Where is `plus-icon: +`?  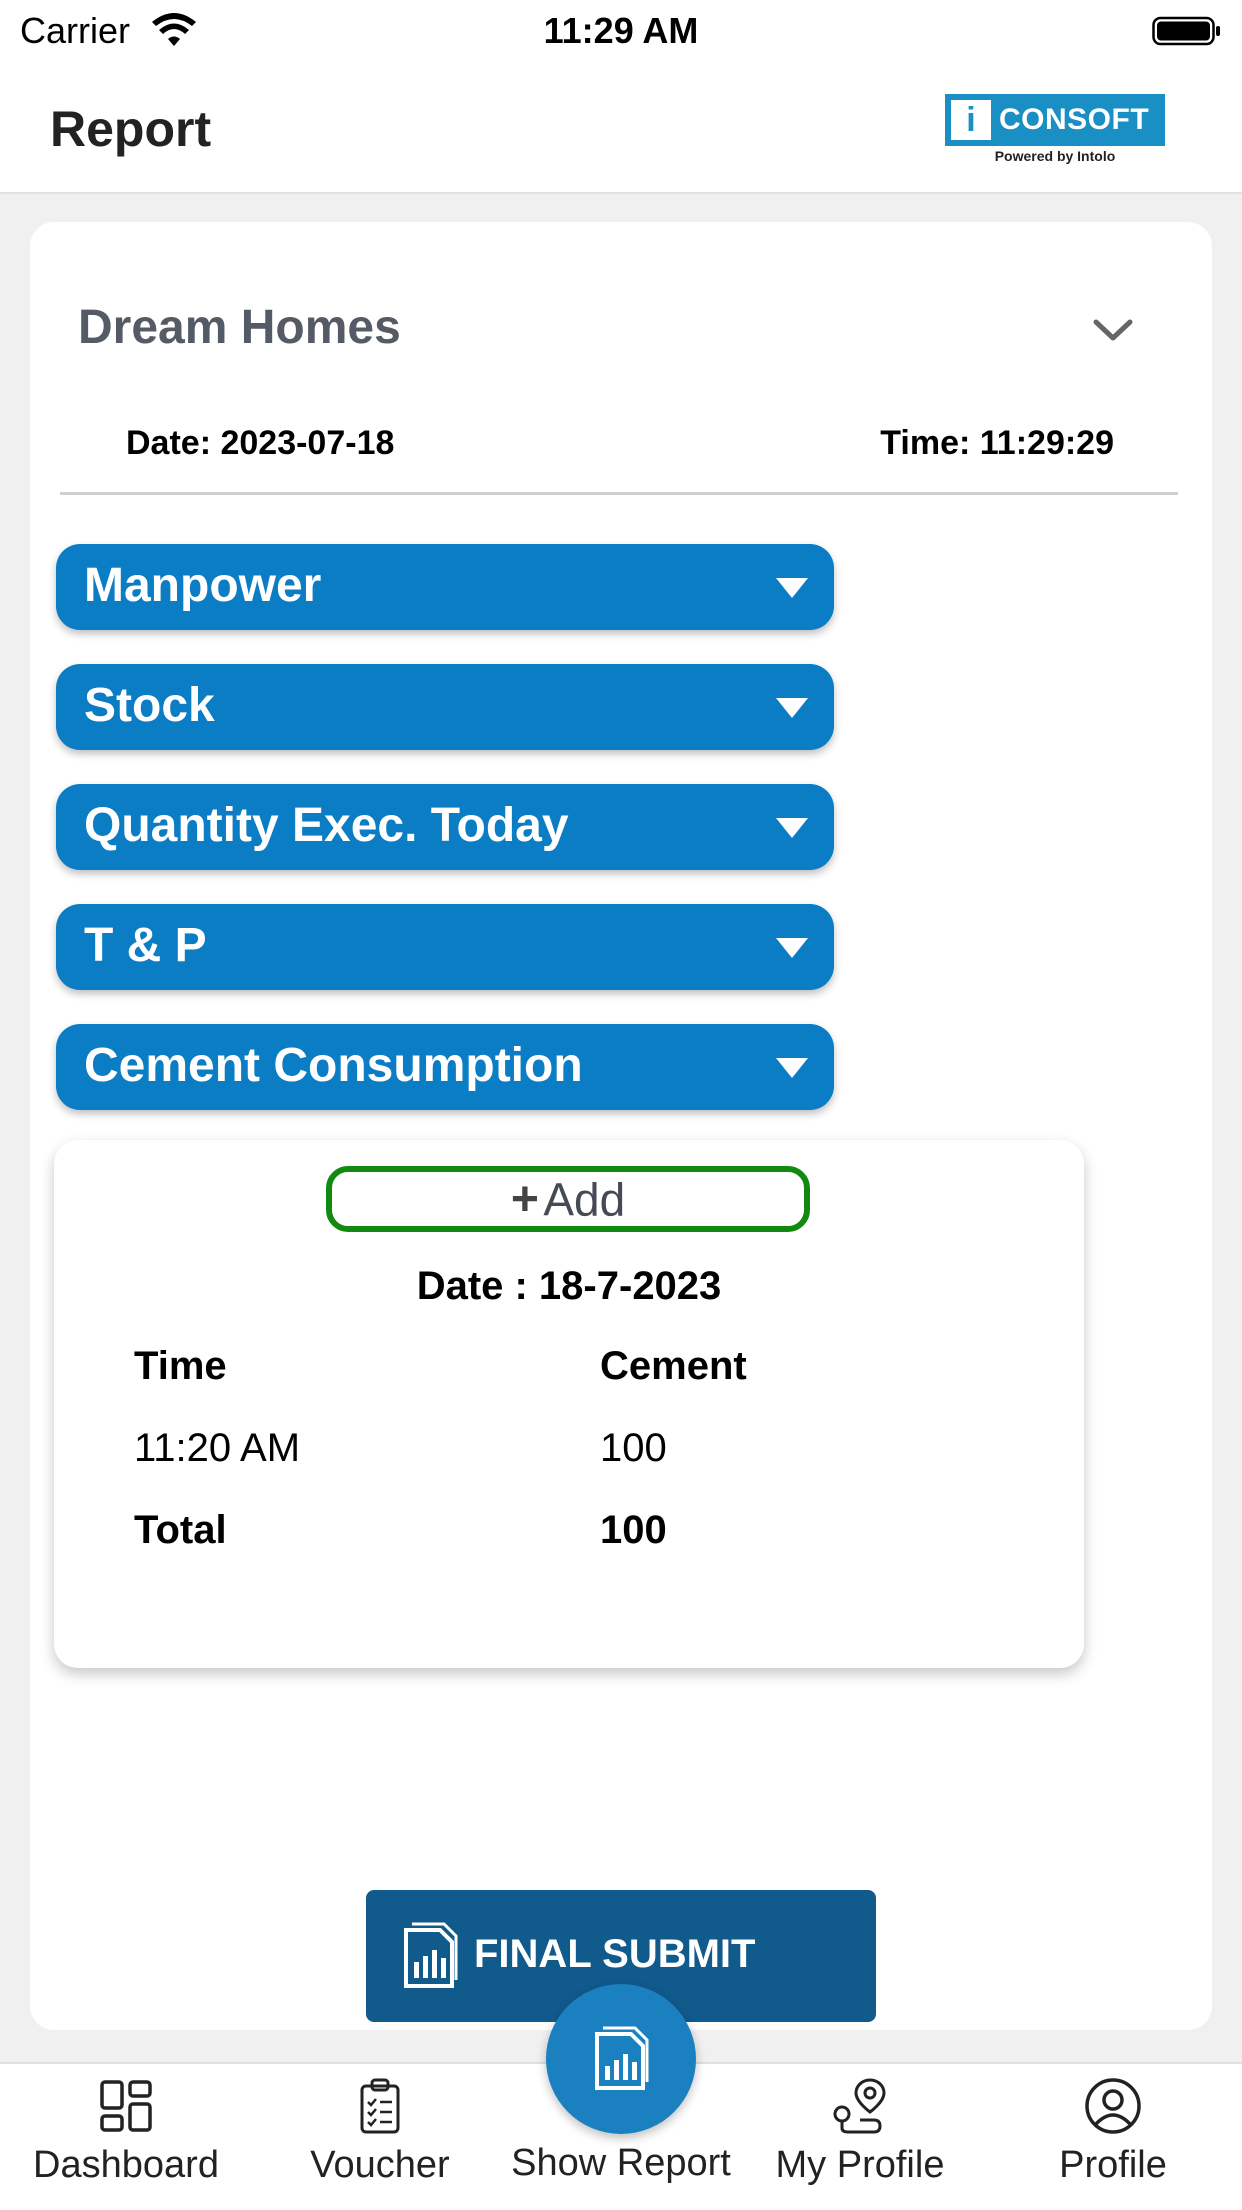
plus-icon: + is located at coordinates (524, 1199).